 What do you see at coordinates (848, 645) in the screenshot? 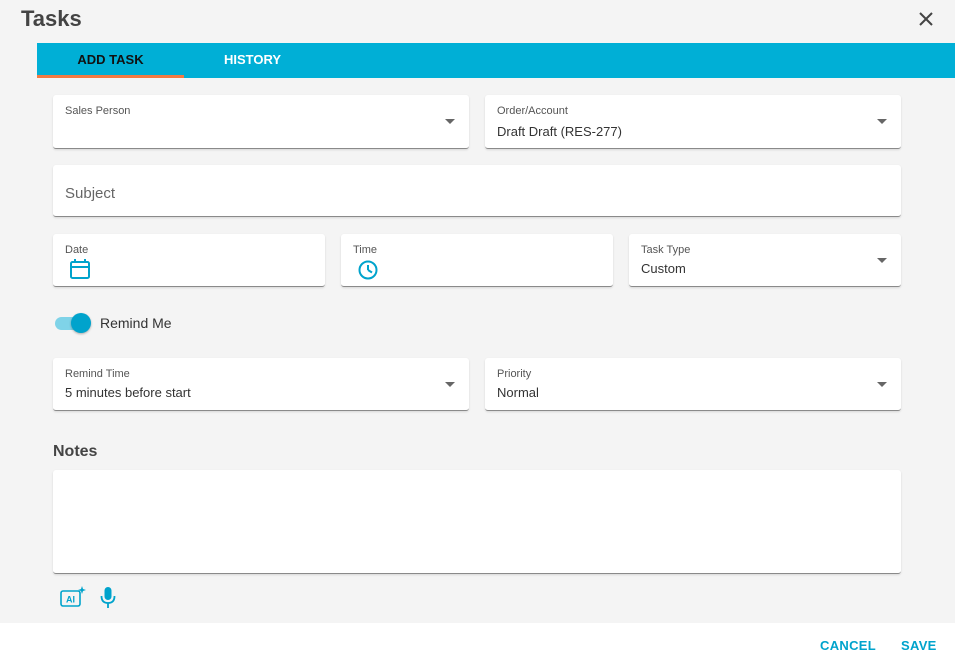
I see `cancel-button: CANCEL` at bounding box center [848, 645].